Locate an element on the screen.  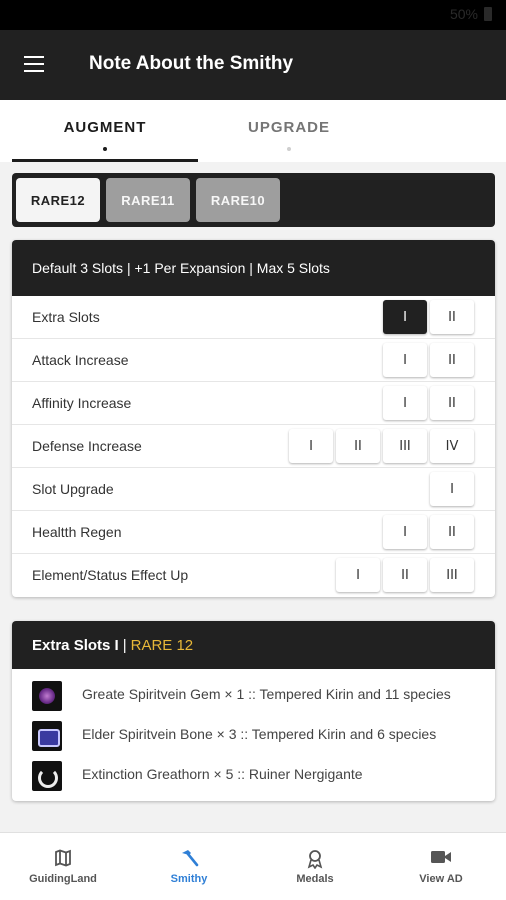
slot-row-health-regen: Healtth Regen I II is located at coordinates (253, 532).